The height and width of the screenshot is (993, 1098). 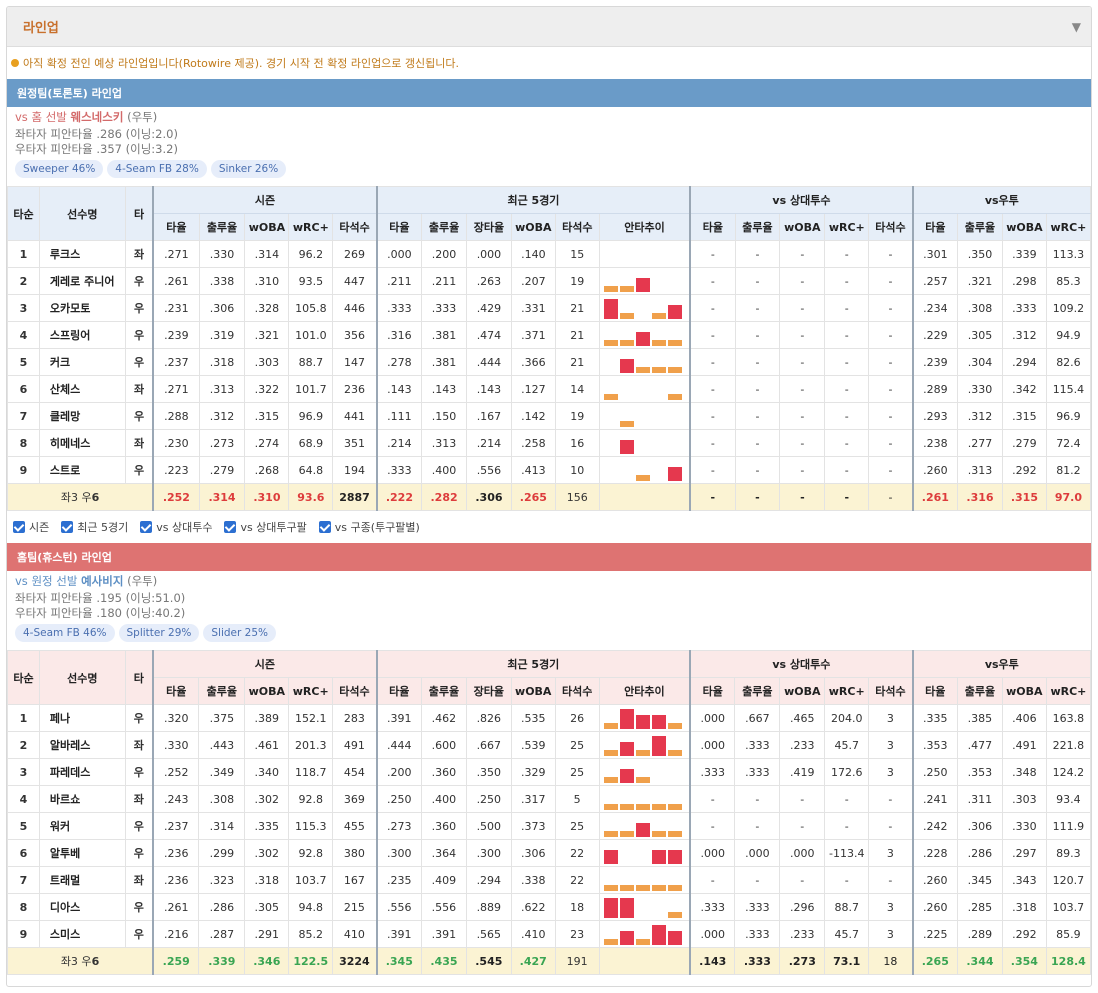 What do you see at coordinates (1076, 27) in the screenshot?
I see `collapse-arrow-icon: ▼` at bounding box center [1076, 27].